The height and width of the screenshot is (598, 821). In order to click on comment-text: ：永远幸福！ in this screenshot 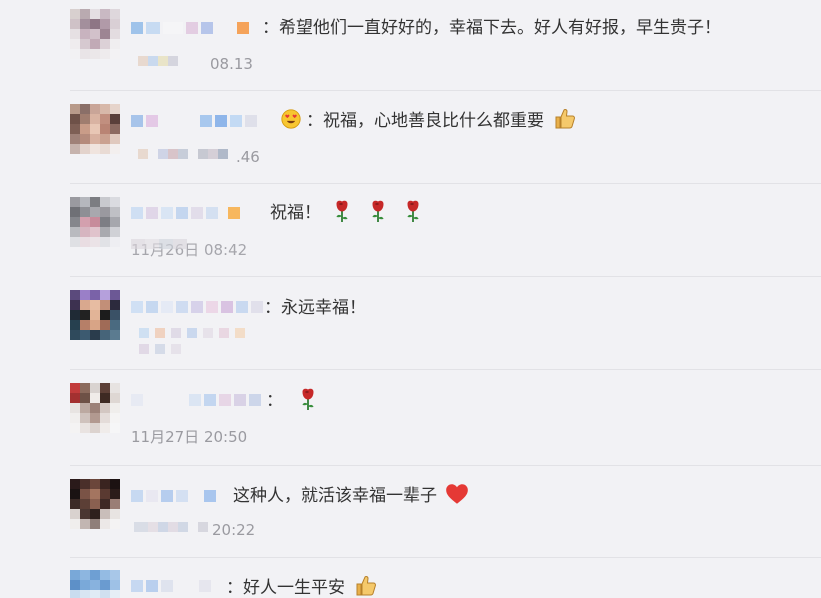, I will do `click(315, 308)`.